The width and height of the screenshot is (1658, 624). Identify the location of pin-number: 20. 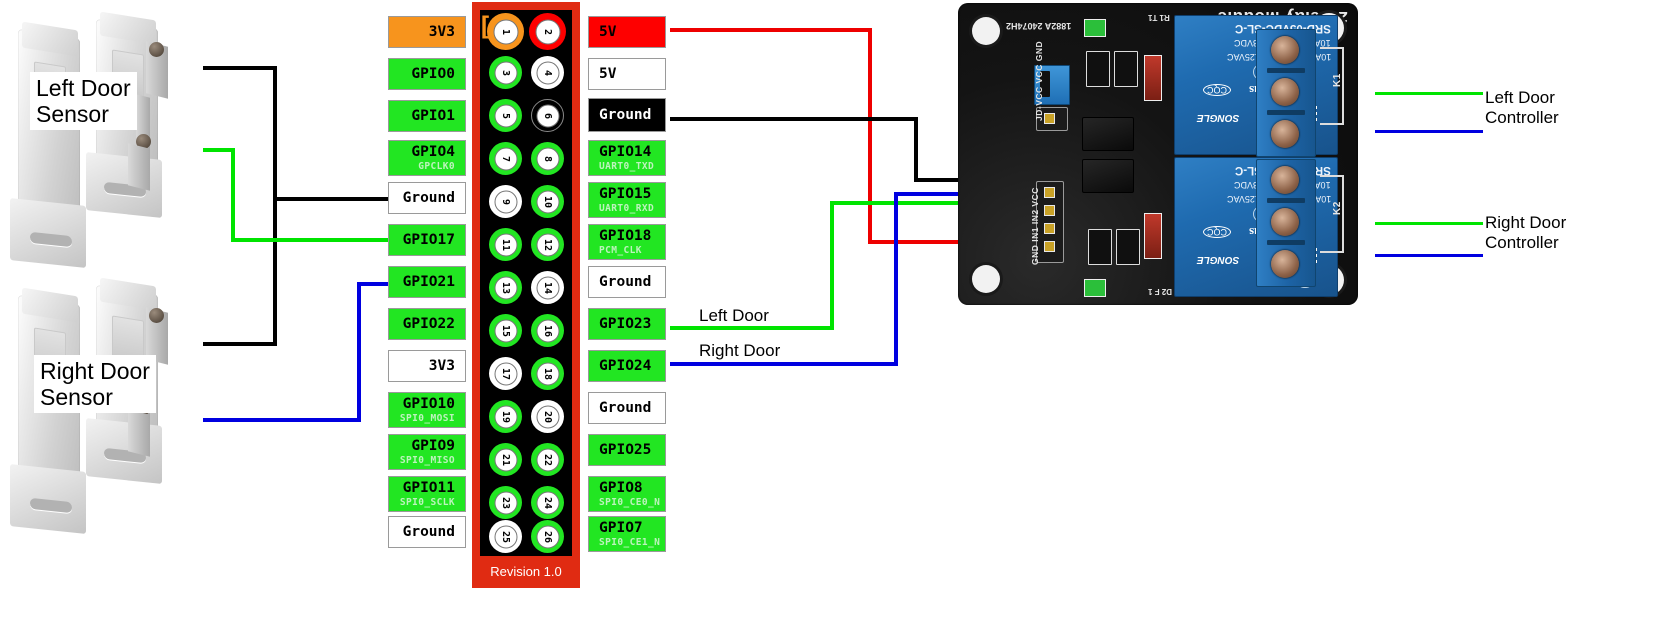
(547, 416).